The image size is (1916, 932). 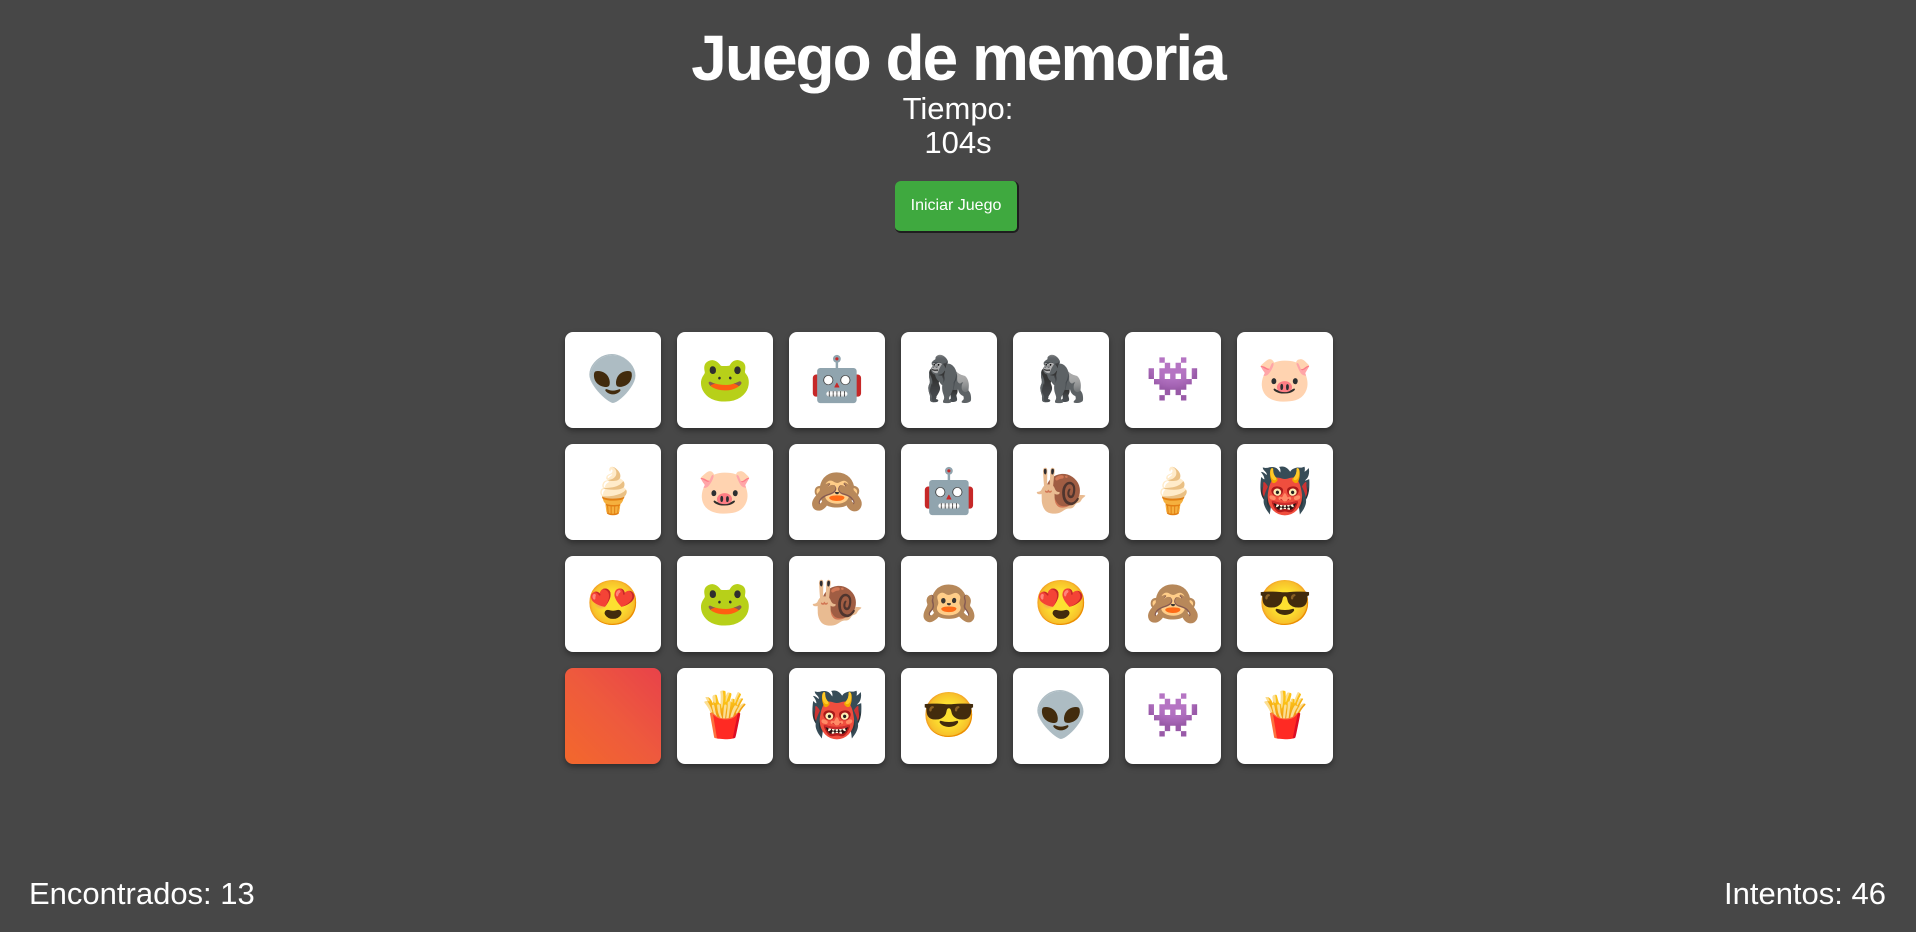 I want to click on memory-card-face-down, so click(x=613, y=716).